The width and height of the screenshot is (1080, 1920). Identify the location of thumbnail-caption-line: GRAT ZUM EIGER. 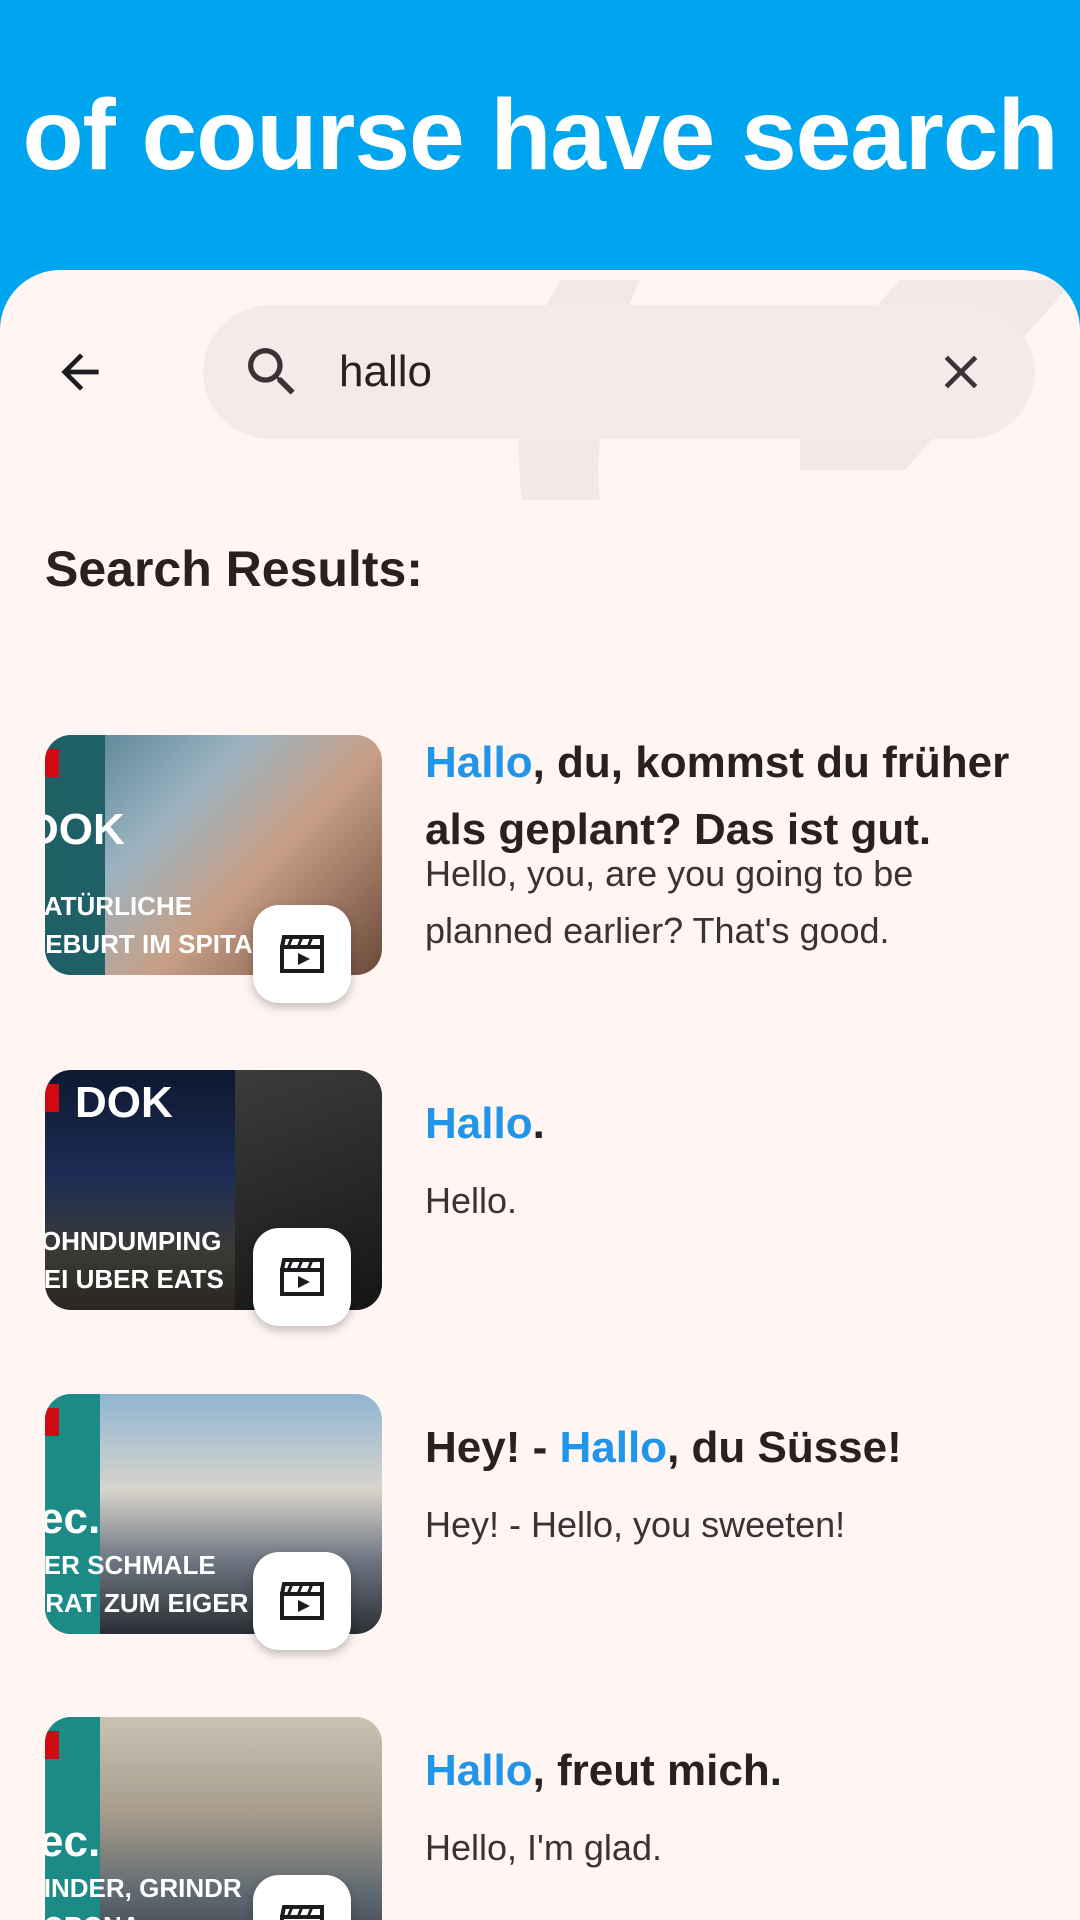
(147, 1603).